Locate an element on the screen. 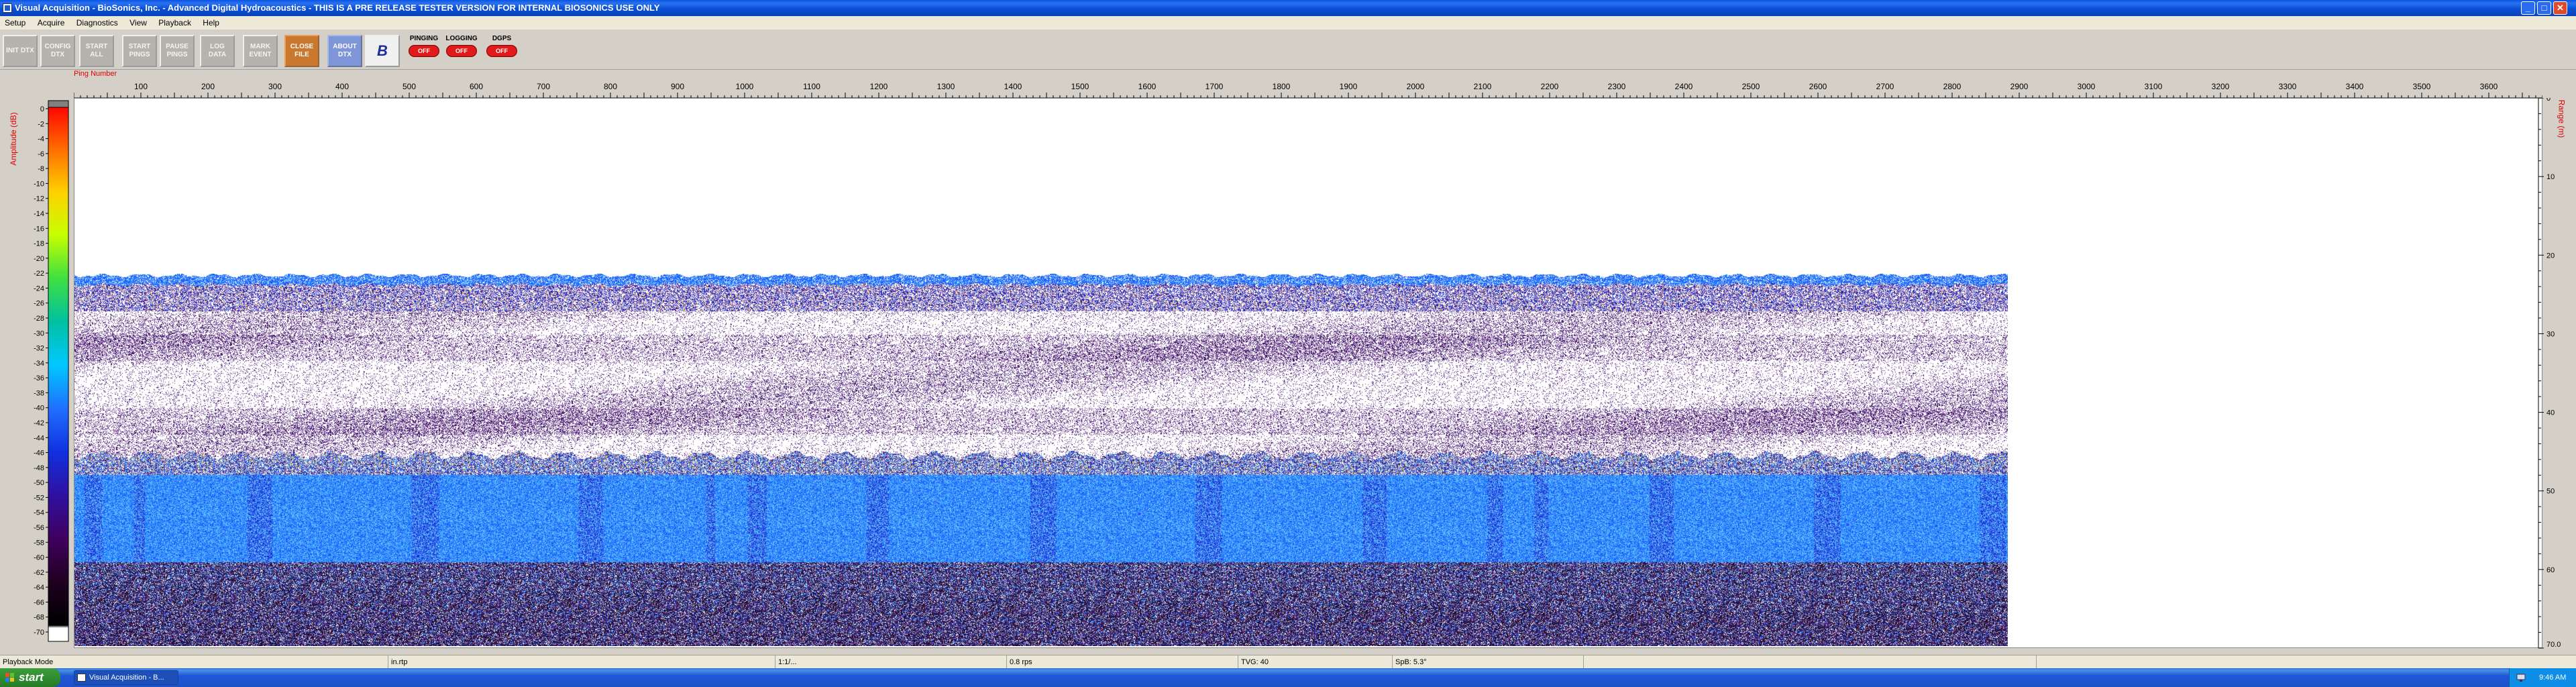 This screenshot has height=687, width=2576. ping-tick-label: 1600 is located at coordinates (1147, 86).